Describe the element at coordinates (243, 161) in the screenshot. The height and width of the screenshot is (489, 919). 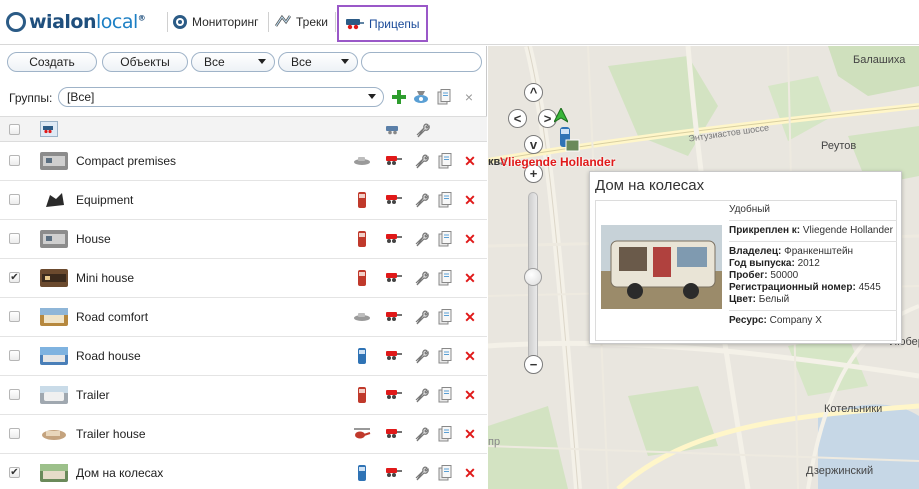
I see `table-row: Compact premises ✕` at that location.